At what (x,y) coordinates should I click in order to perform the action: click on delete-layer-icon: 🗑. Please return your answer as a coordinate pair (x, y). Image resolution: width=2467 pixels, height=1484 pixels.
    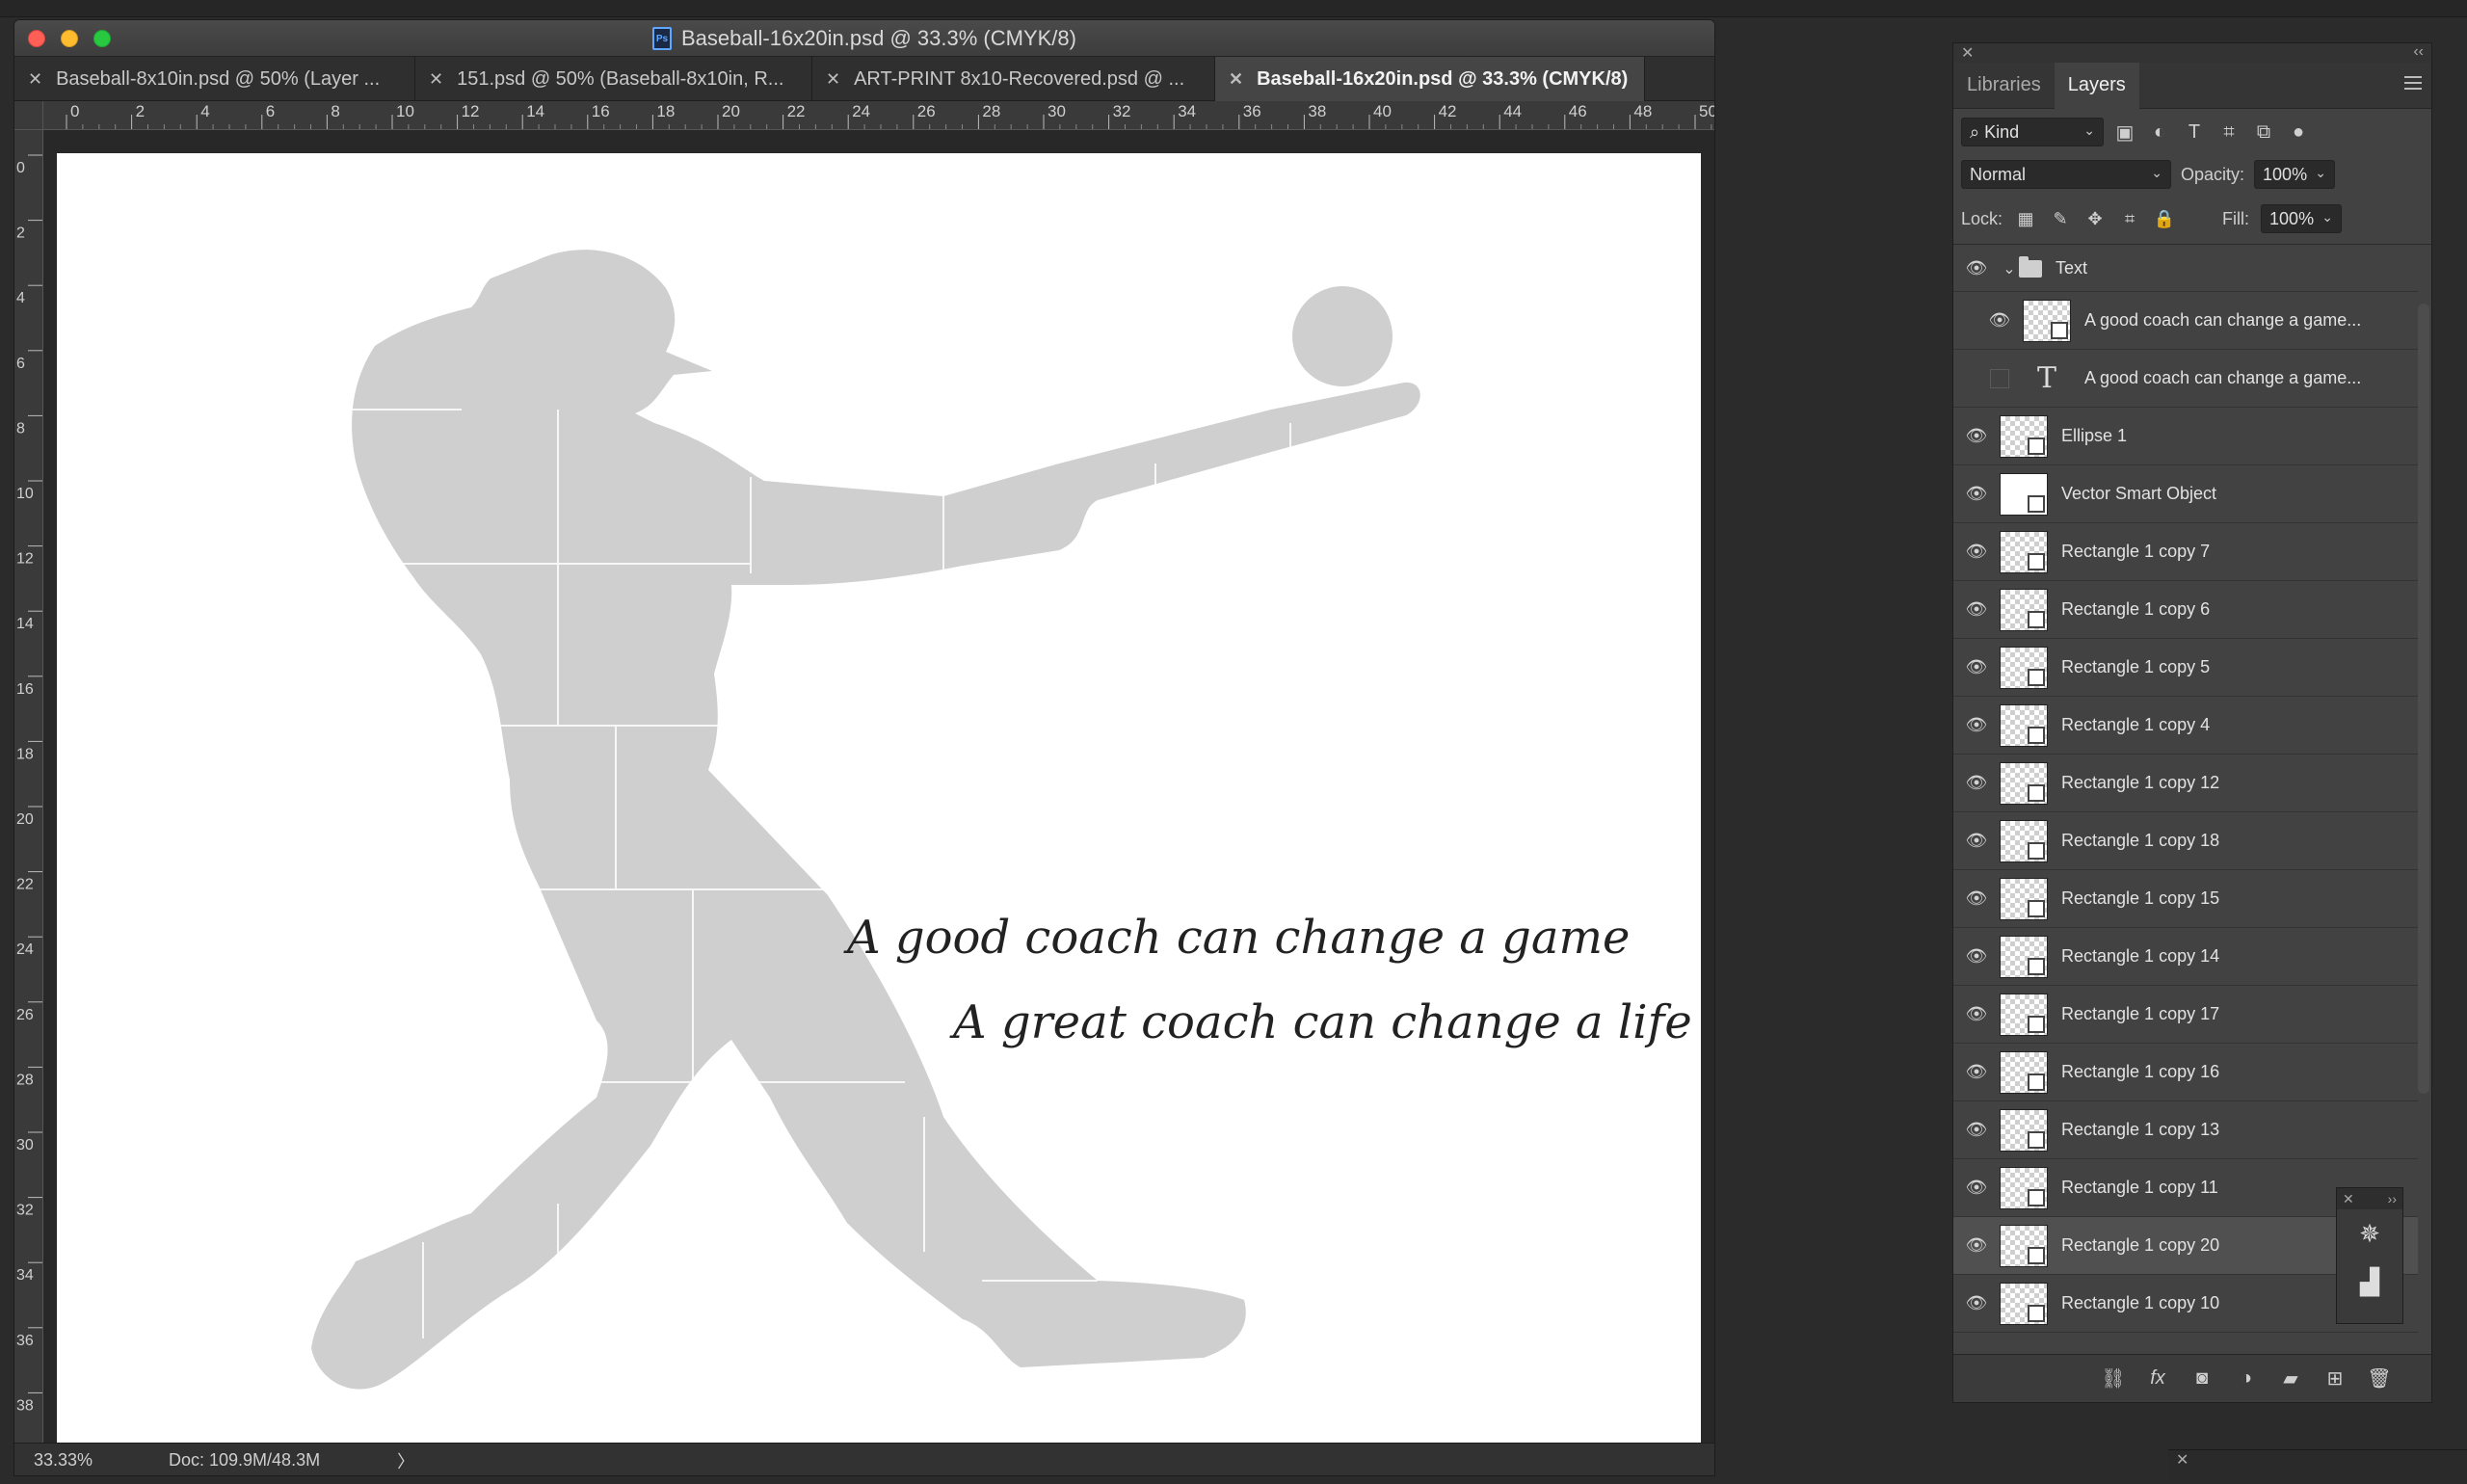
    Looking at the image, I should click on (2379, 1378).